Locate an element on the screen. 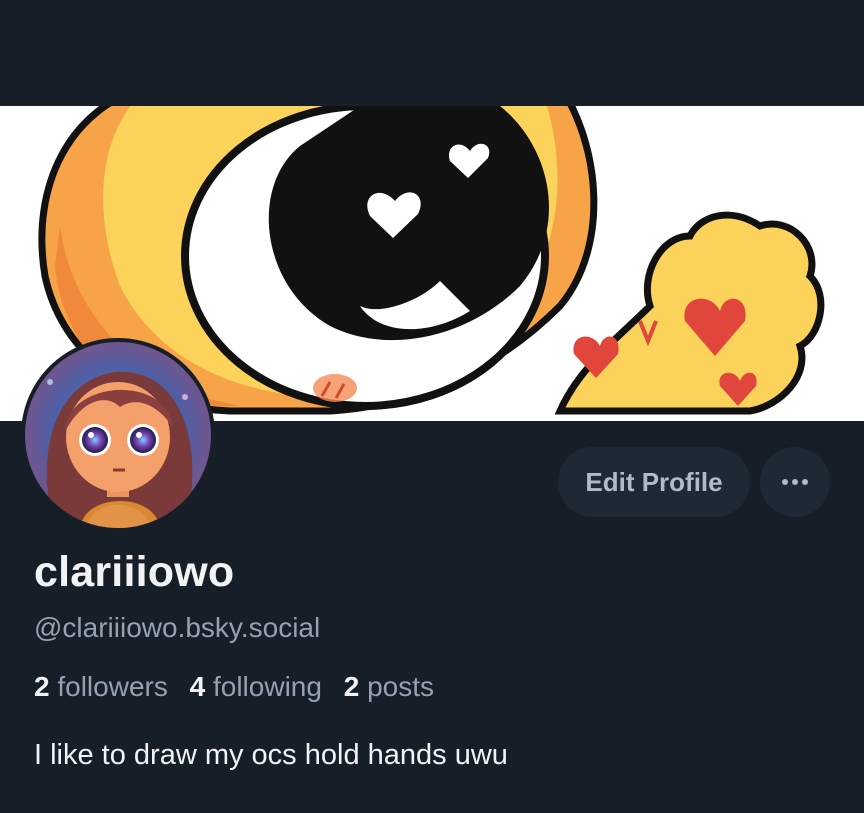 The height and width of the screenshot is (813, 864). profile-handle: @clariiiowo.bsky.social is located at coordinates (177, 627).